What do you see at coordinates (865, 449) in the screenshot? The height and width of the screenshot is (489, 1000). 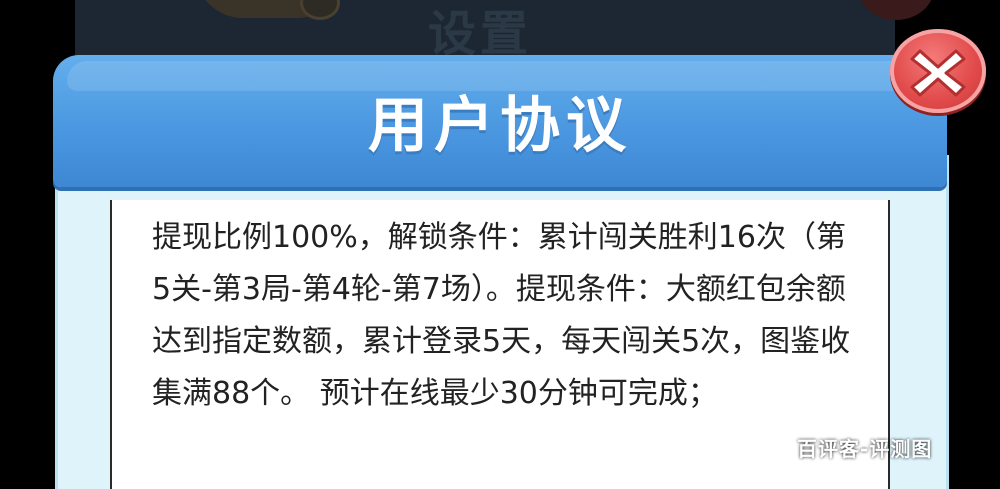 I see `watermark: 百评客-评测图` at bounding box center [865, 449].